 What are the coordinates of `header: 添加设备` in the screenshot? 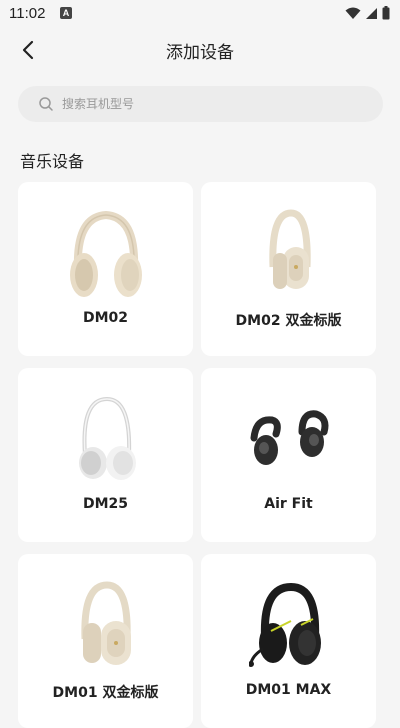 It's located at (200, 50).